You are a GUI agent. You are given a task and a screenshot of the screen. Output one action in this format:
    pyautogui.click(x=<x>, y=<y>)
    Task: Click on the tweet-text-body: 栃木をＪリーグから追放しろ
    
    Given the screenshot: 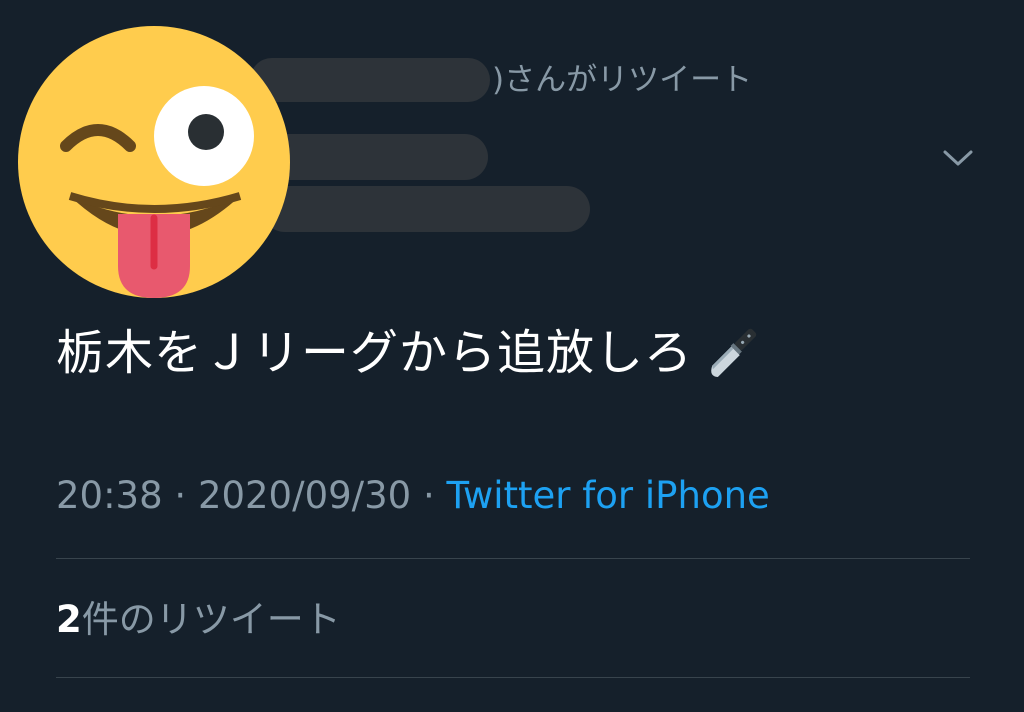 What is the action you would take?
    pyautogui.click(x=375, y=353)
    